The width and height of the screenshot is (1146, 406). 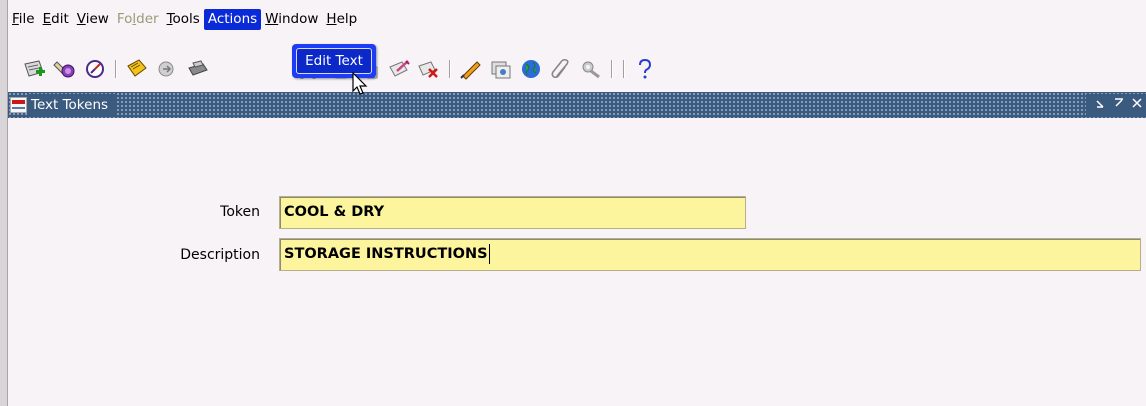 What do you see at coordinates (501, 69) in the screenshot?
I see `zoom-icon` at bounding box center [501, 69].